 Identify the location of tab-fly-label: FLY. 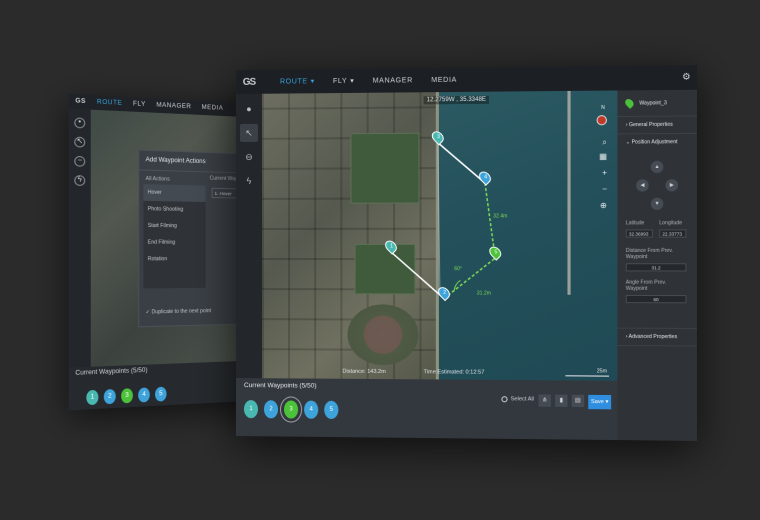
(340, 81).